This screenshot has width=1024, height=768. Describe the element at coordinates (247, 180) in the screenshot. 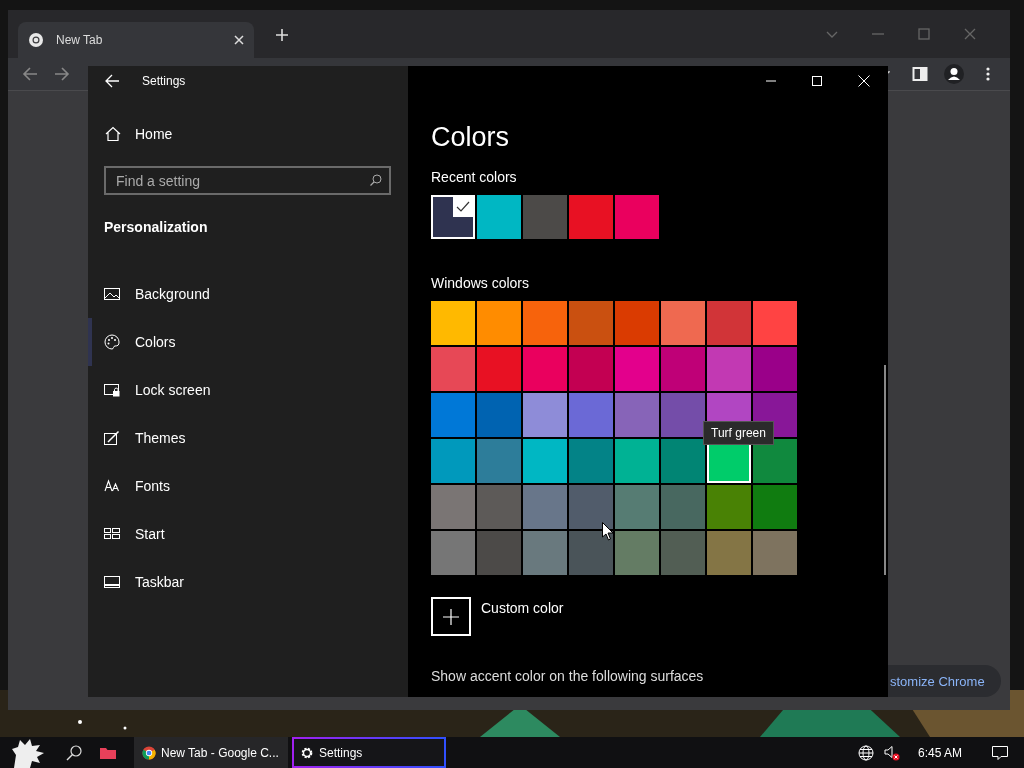

I see `search-field: Find a setting` at that location.